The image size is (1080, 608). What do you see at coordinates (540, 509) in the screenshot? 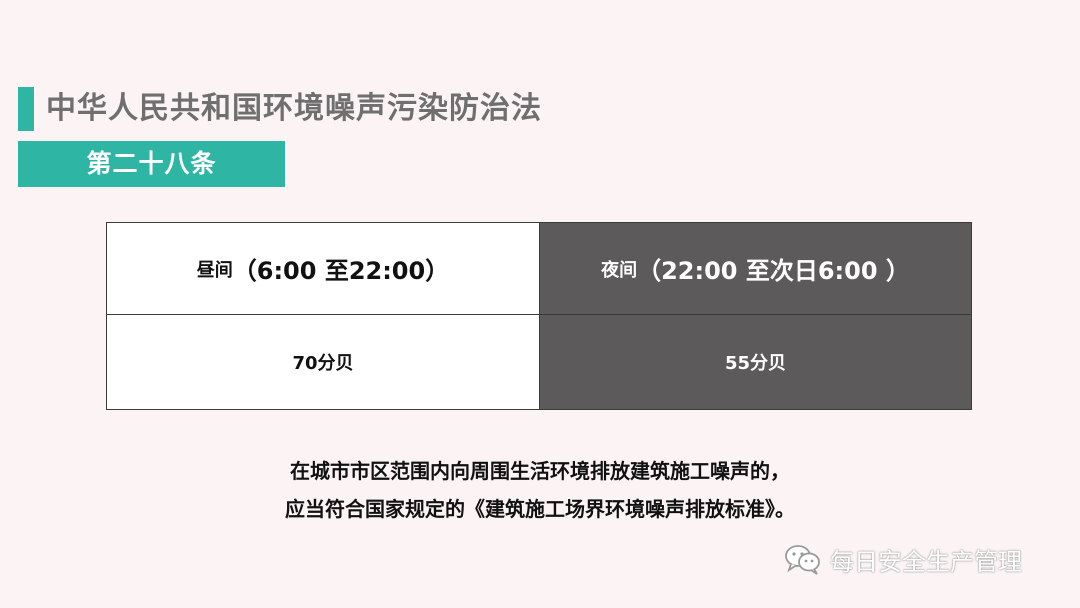
I see `note-line-2: 应当符合国家规定的《建筑施工场界环境噪声排放标准》。` at bounding box center [540, 509].